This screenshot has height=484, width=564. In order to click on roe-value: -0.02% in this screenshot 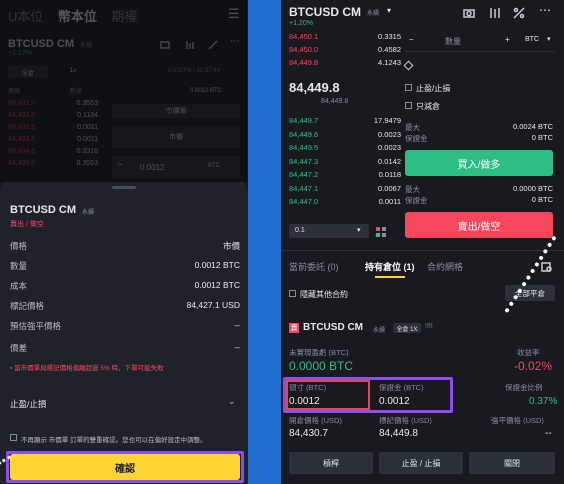, I will do `click(533, 366)`.